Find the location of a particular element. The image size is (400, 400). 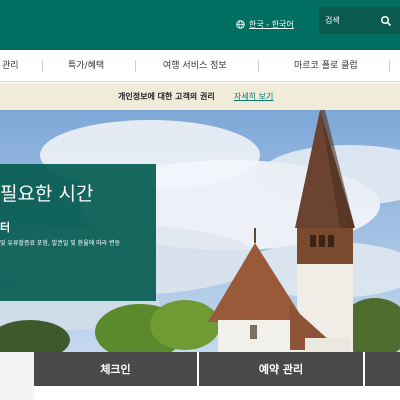

tab-checkin-label: 체크인 is located at coordinates (115, 369).